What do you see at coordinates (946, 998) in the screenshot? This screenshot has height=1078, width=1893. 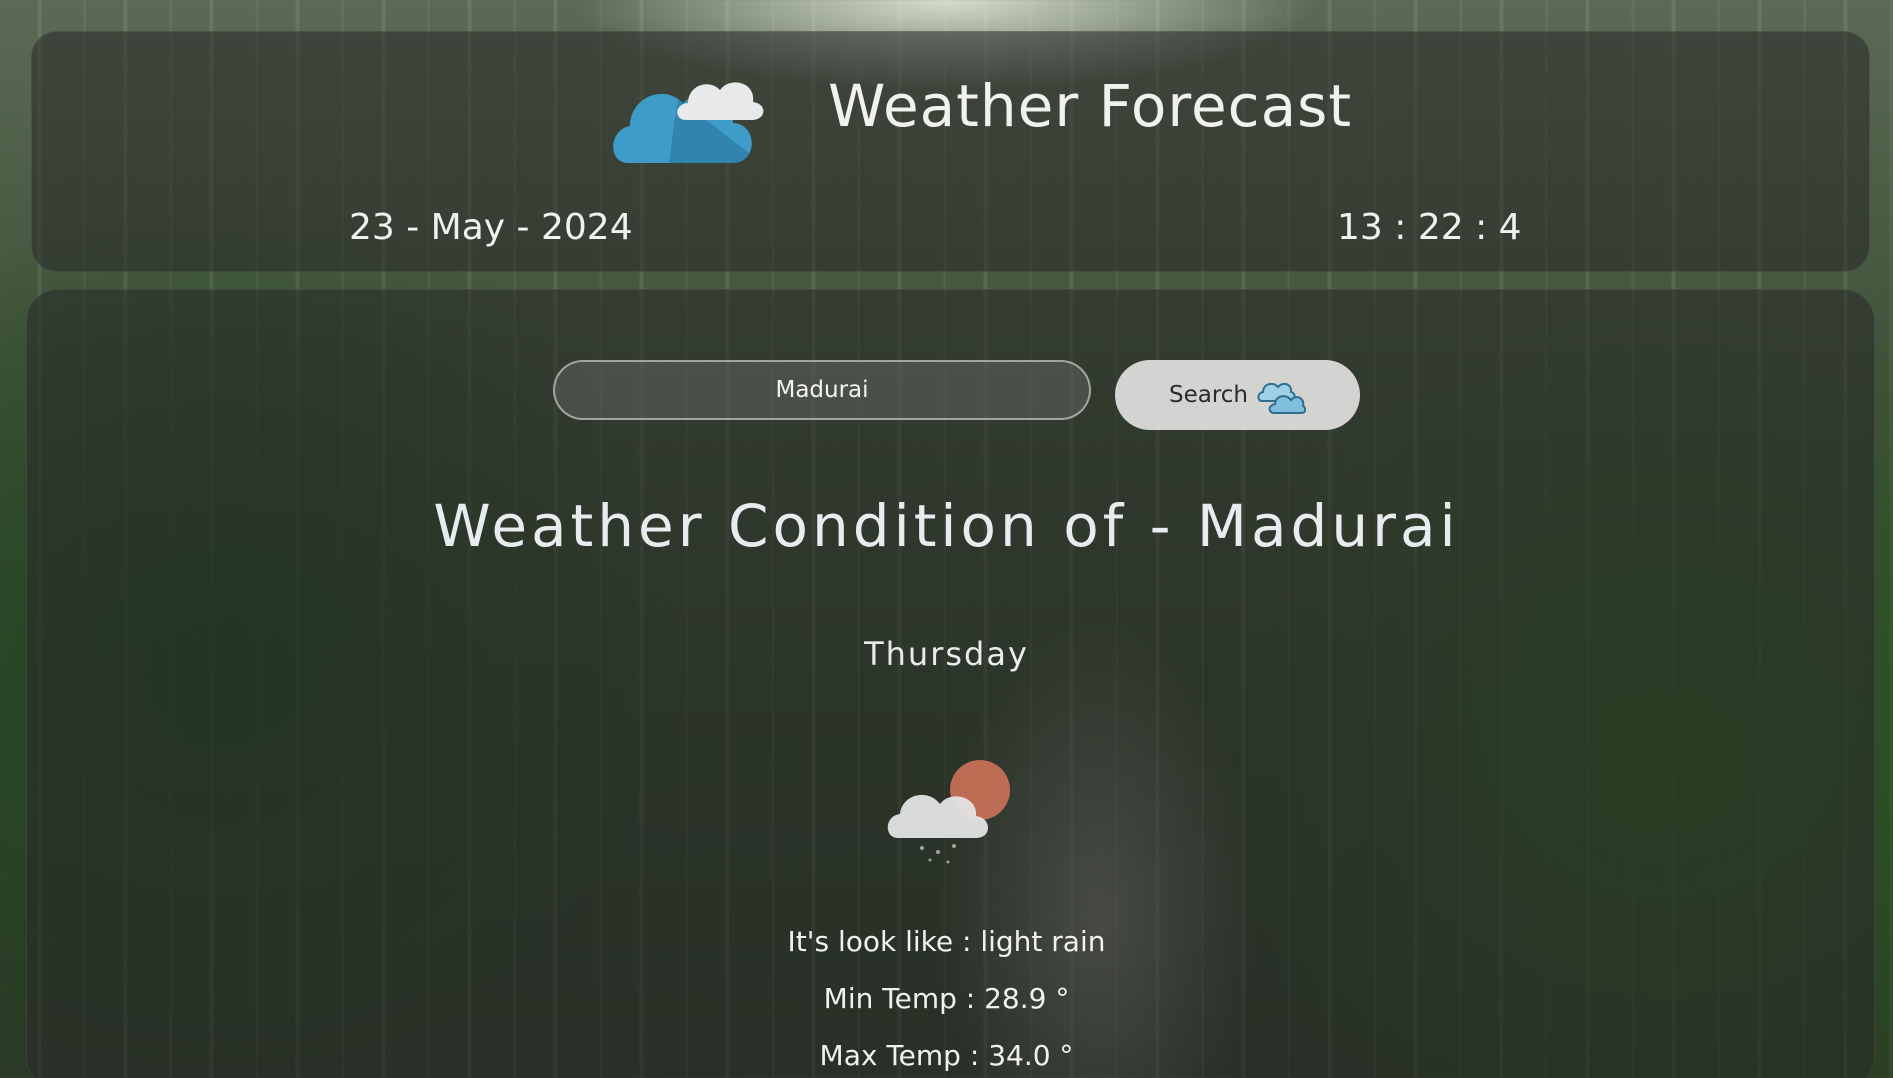 I see `min-temp: Min Temp : 28.9 °` at bounding box center [946, 998].